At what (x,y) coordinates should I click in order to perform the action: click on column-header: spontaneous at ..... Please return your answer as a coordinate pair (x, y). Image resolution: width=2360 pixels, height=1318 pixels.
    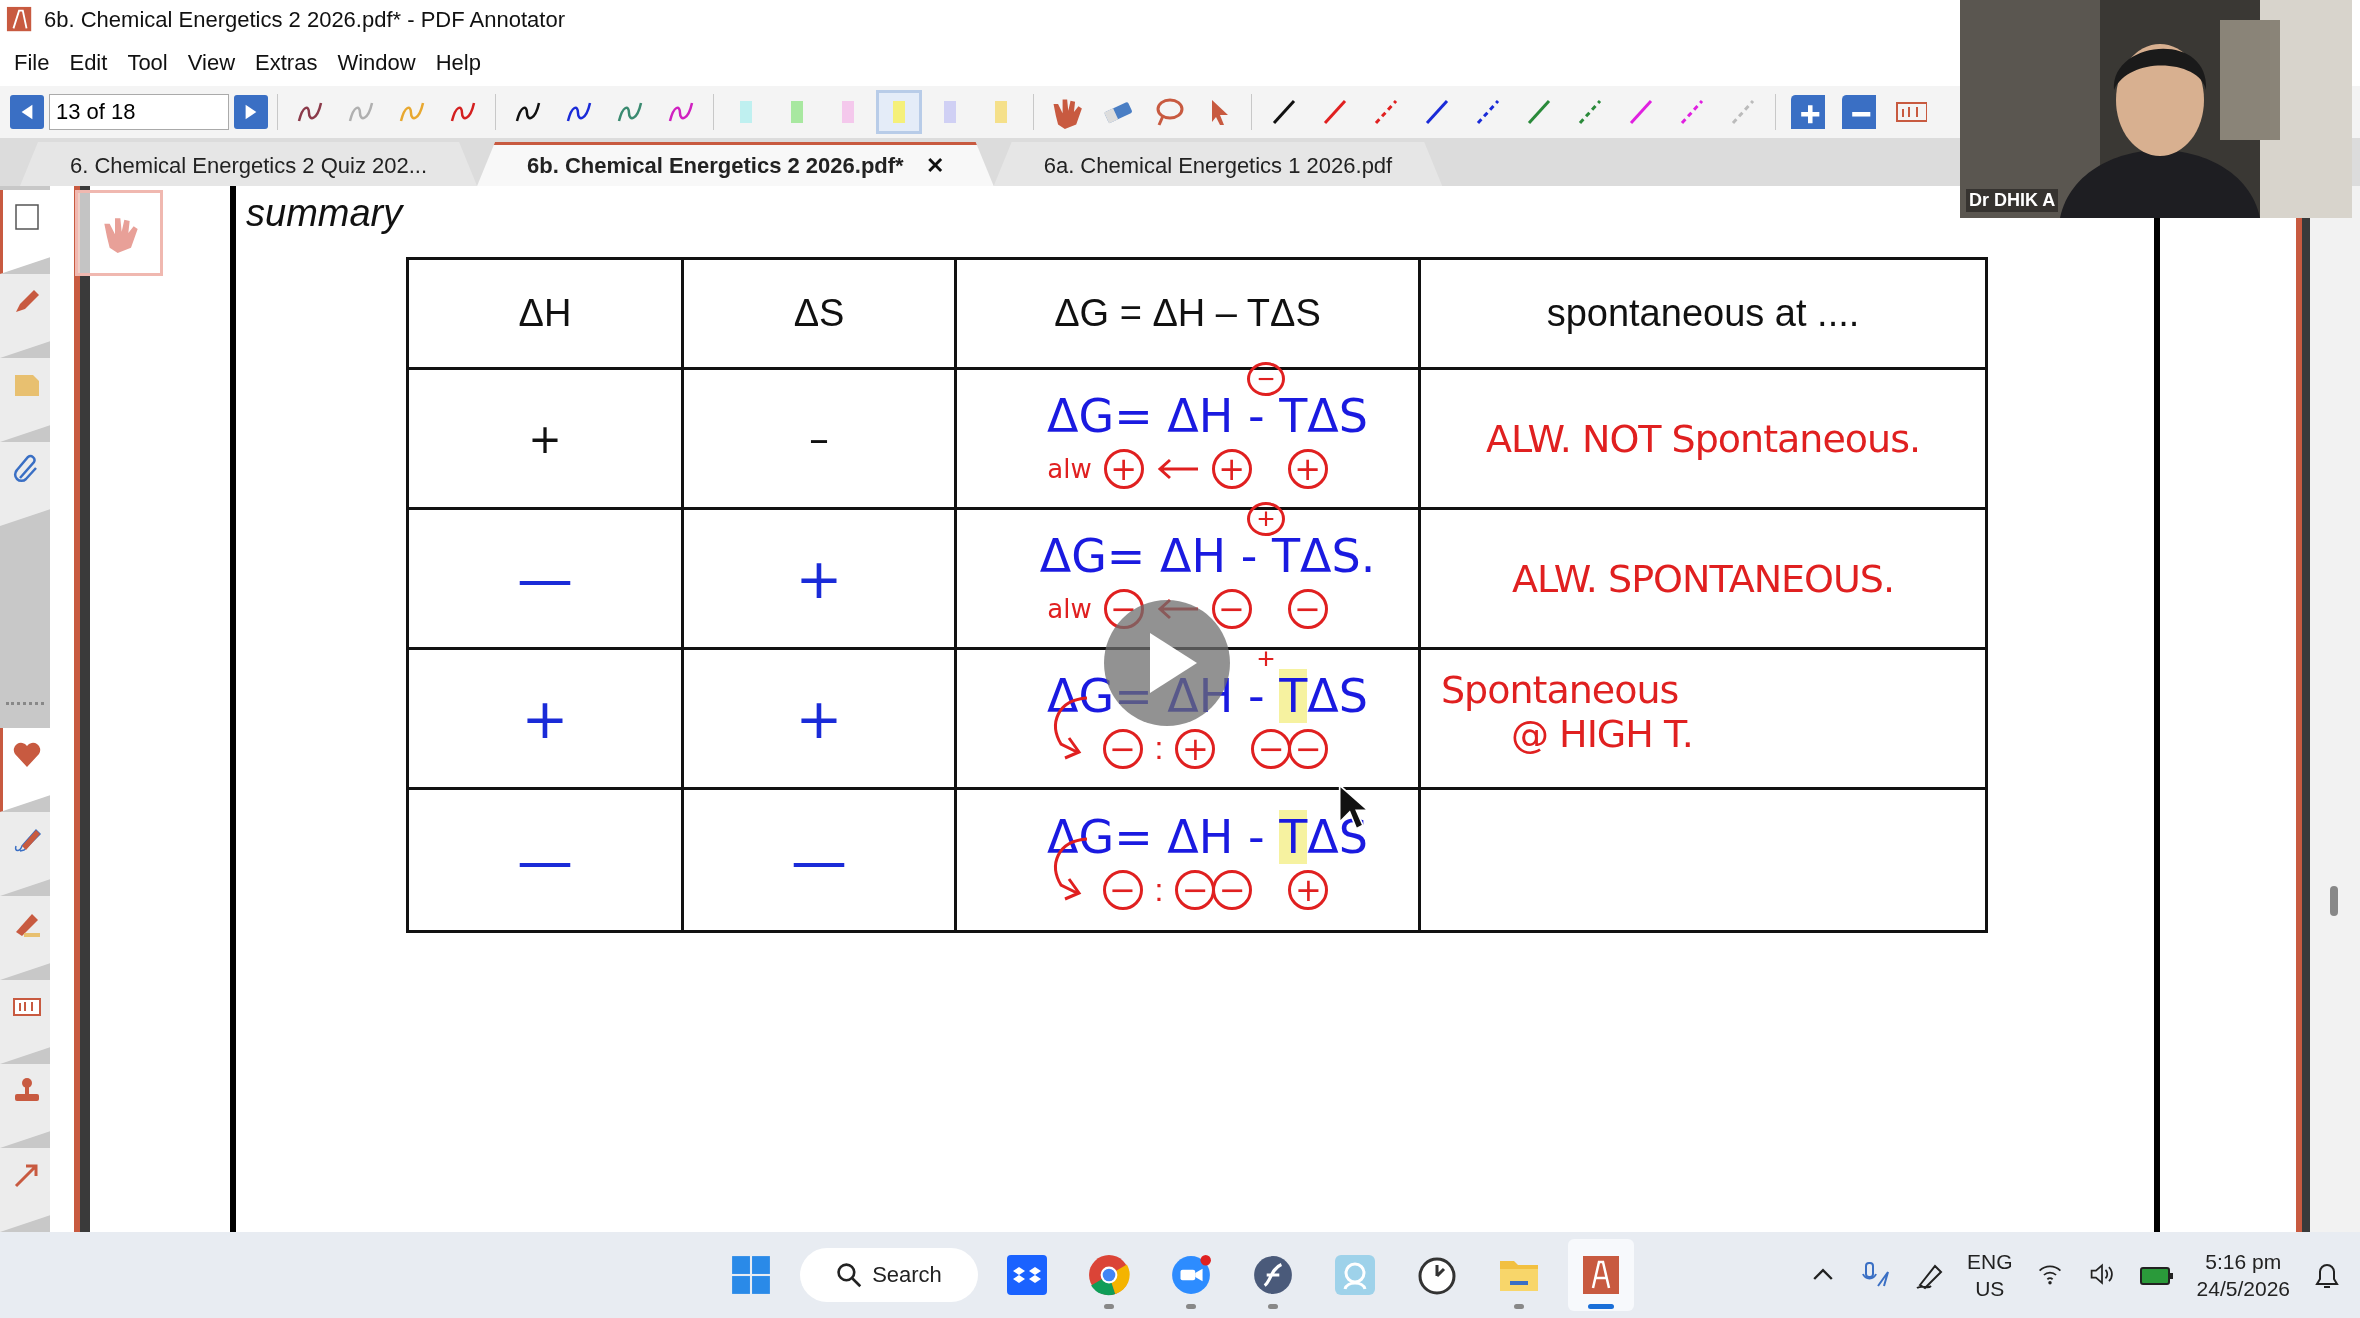
    Looking at the image, I should click on (1703, 315).